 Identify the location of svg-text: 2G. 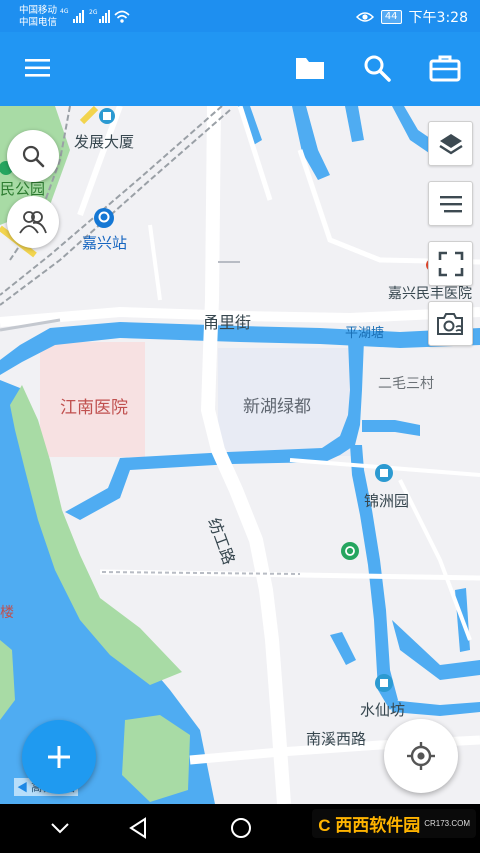
(93, 12).